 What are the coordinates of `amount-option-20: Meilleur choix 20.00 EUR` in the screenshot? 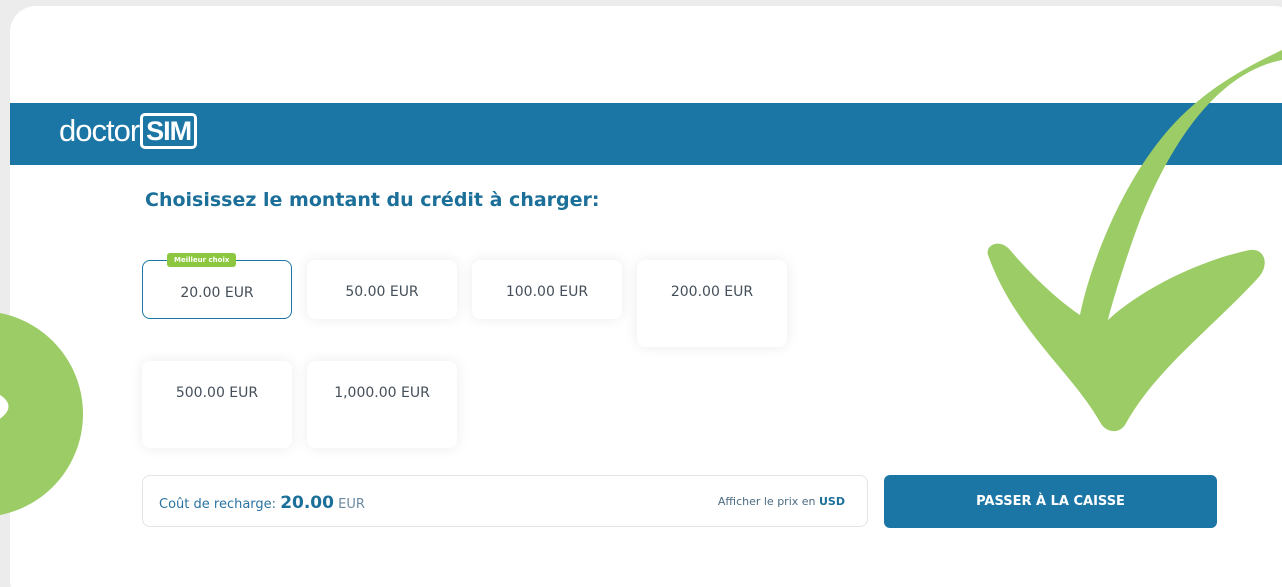 It's located at (217, 286).